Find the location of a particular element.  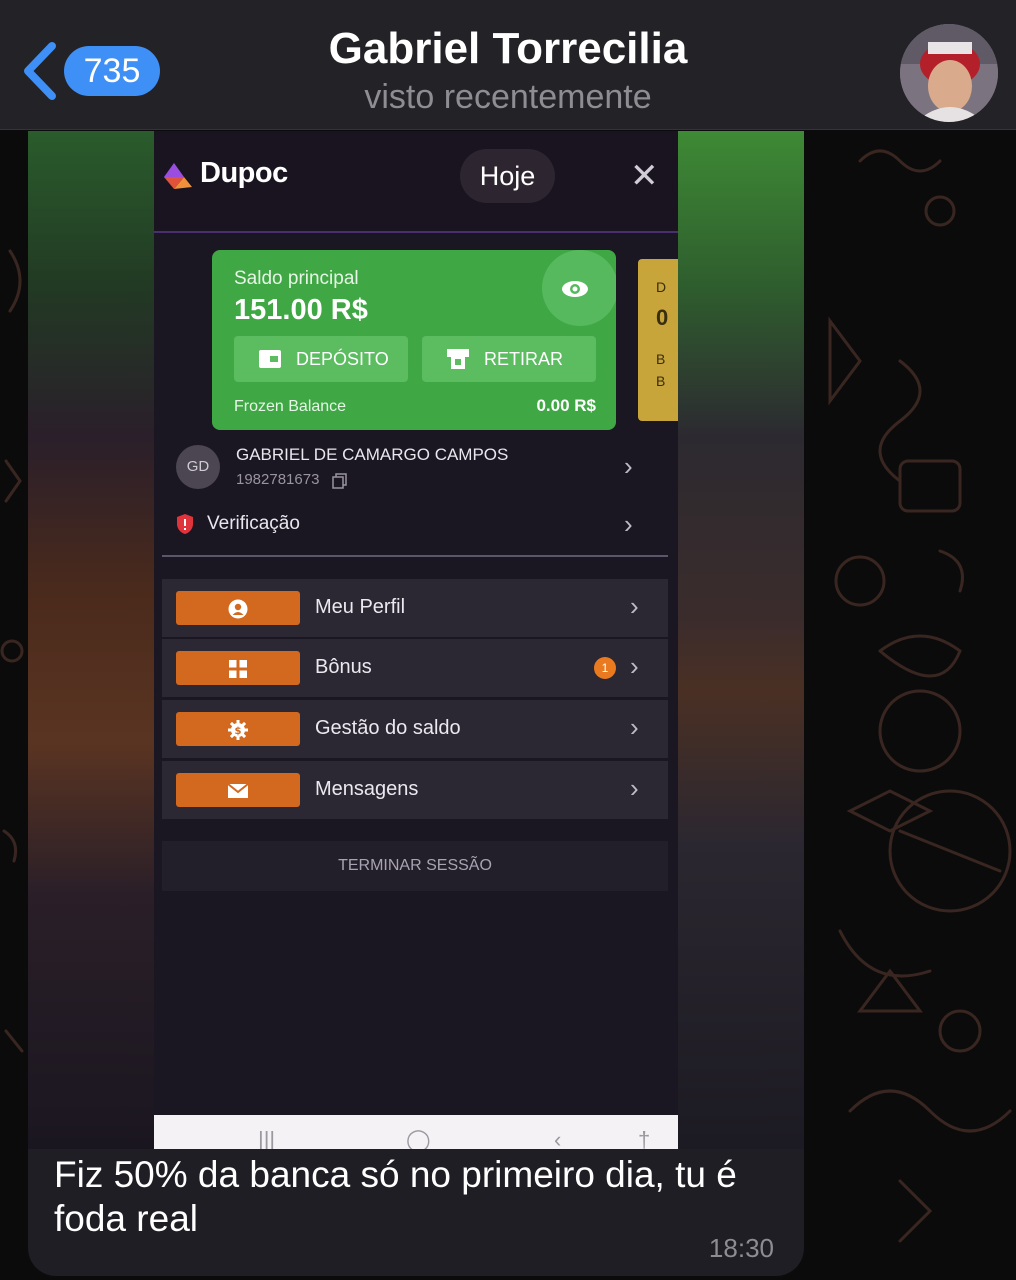

chat-status: visto recentemente is located at coordinates (508, 97).